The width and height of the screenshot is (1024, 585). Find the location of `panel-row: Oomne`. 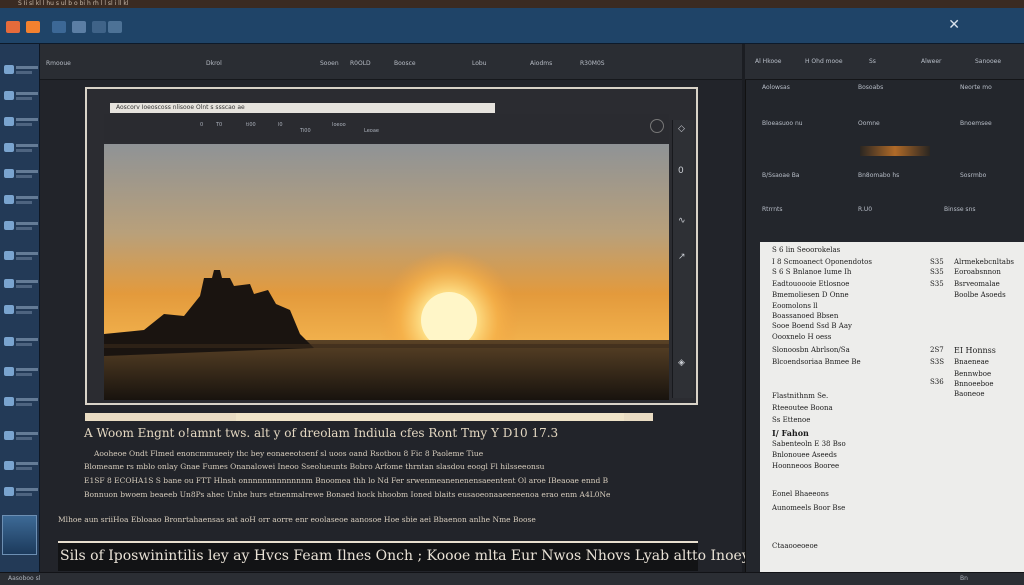

panel-row: Oomne is located at coordinates (869, 123).